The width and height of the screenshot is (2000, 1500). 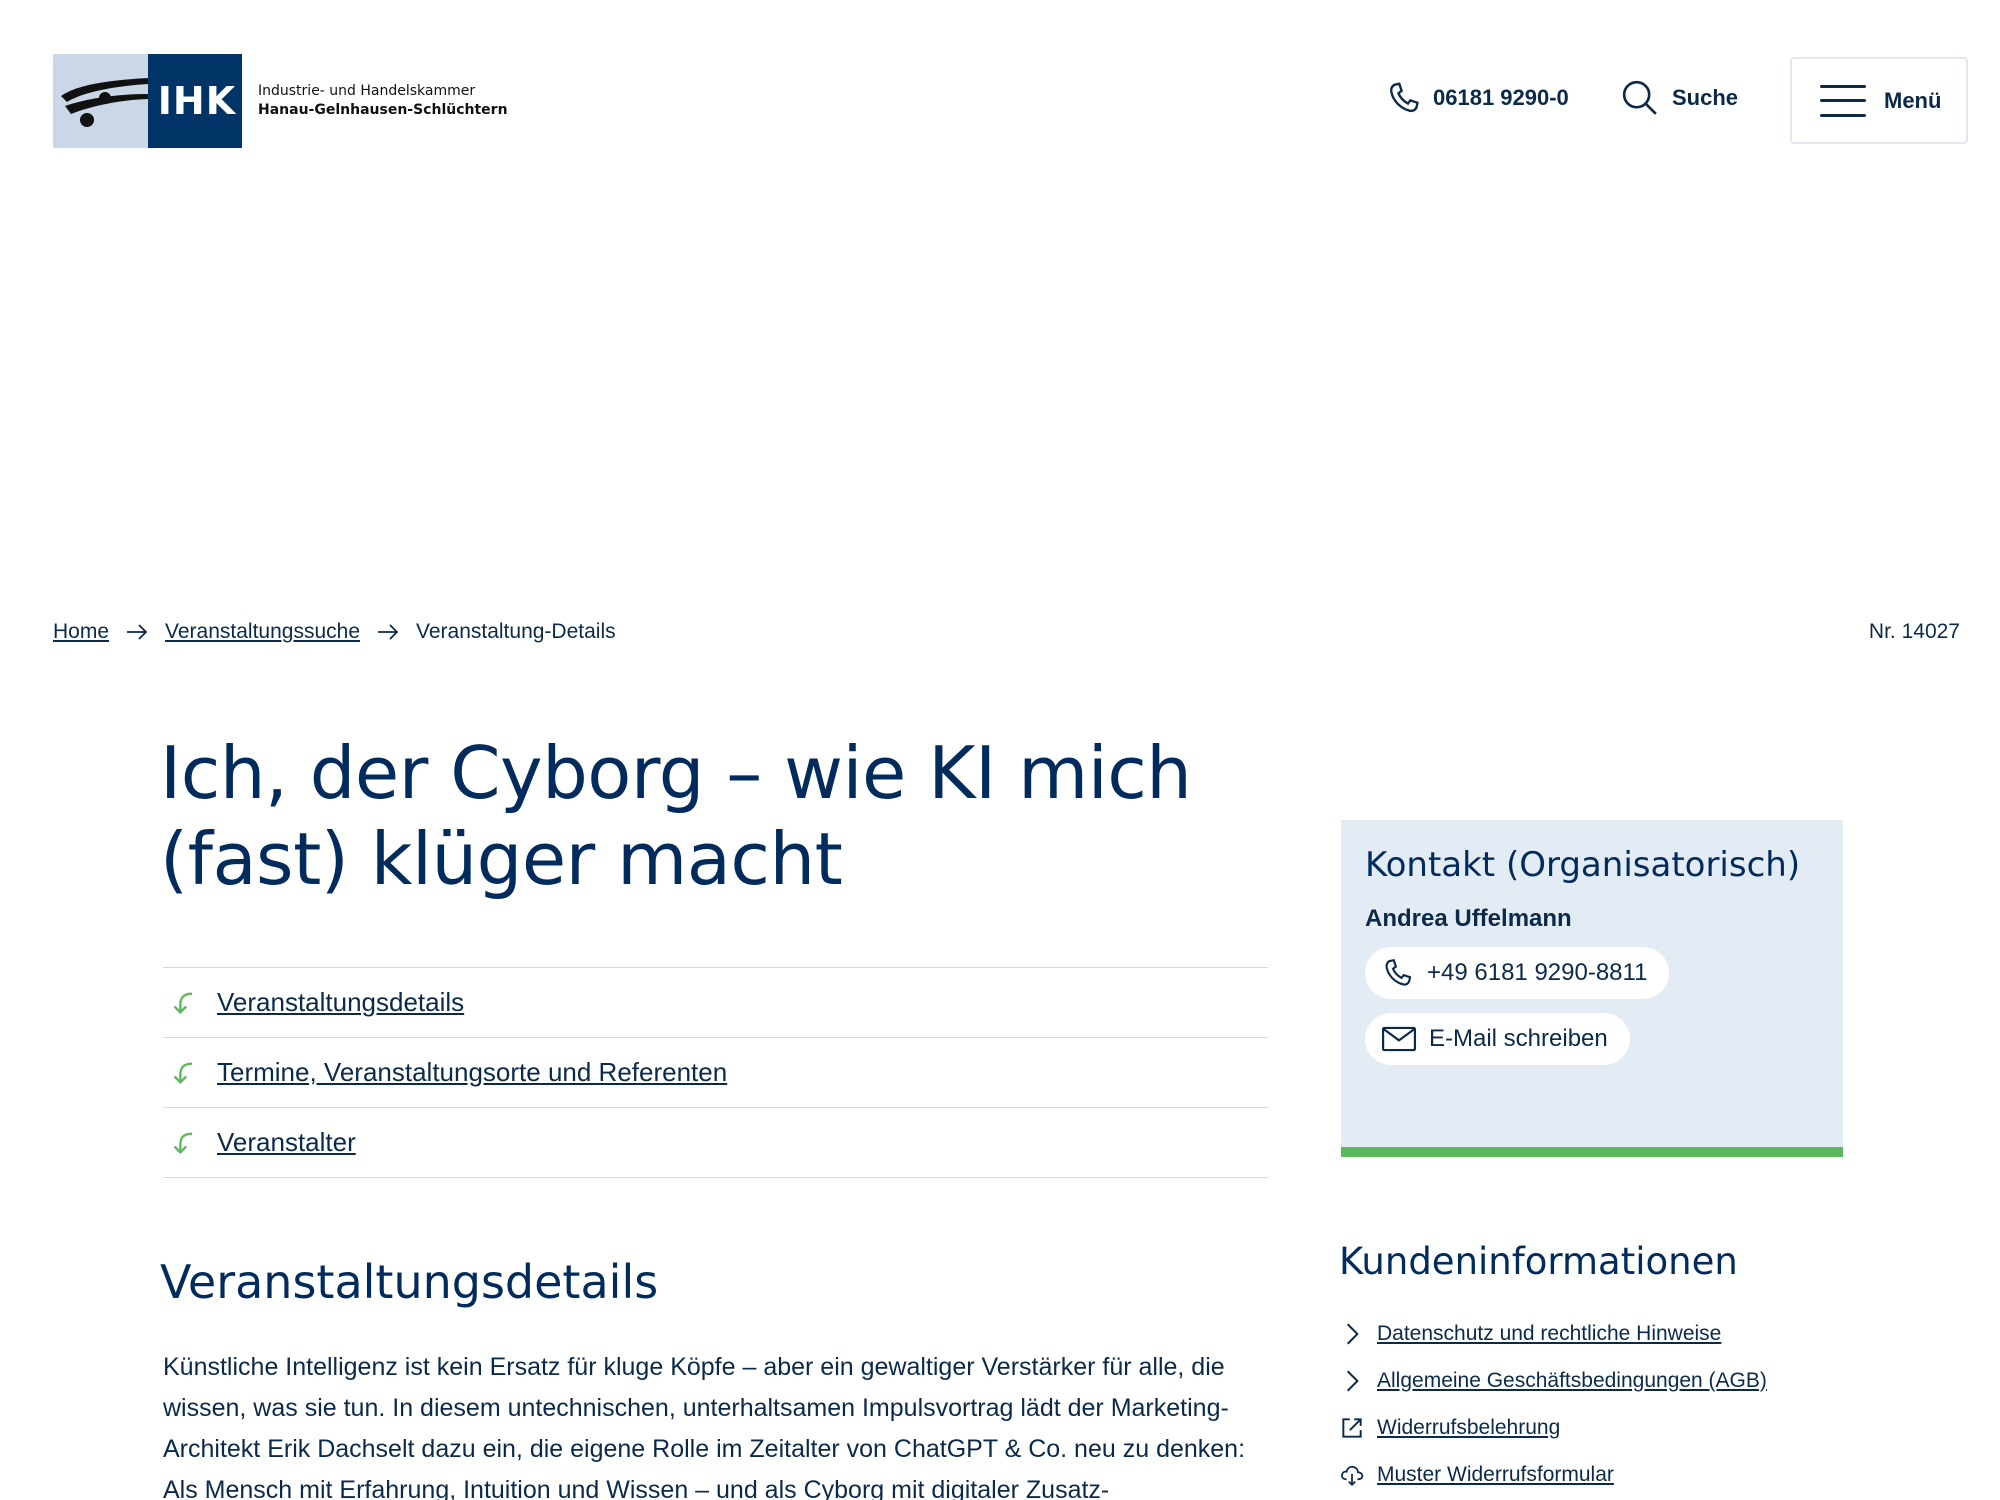 I want to click on contact-phone-number: +49 6181 9290-8811, so click(x=1537, y=972).